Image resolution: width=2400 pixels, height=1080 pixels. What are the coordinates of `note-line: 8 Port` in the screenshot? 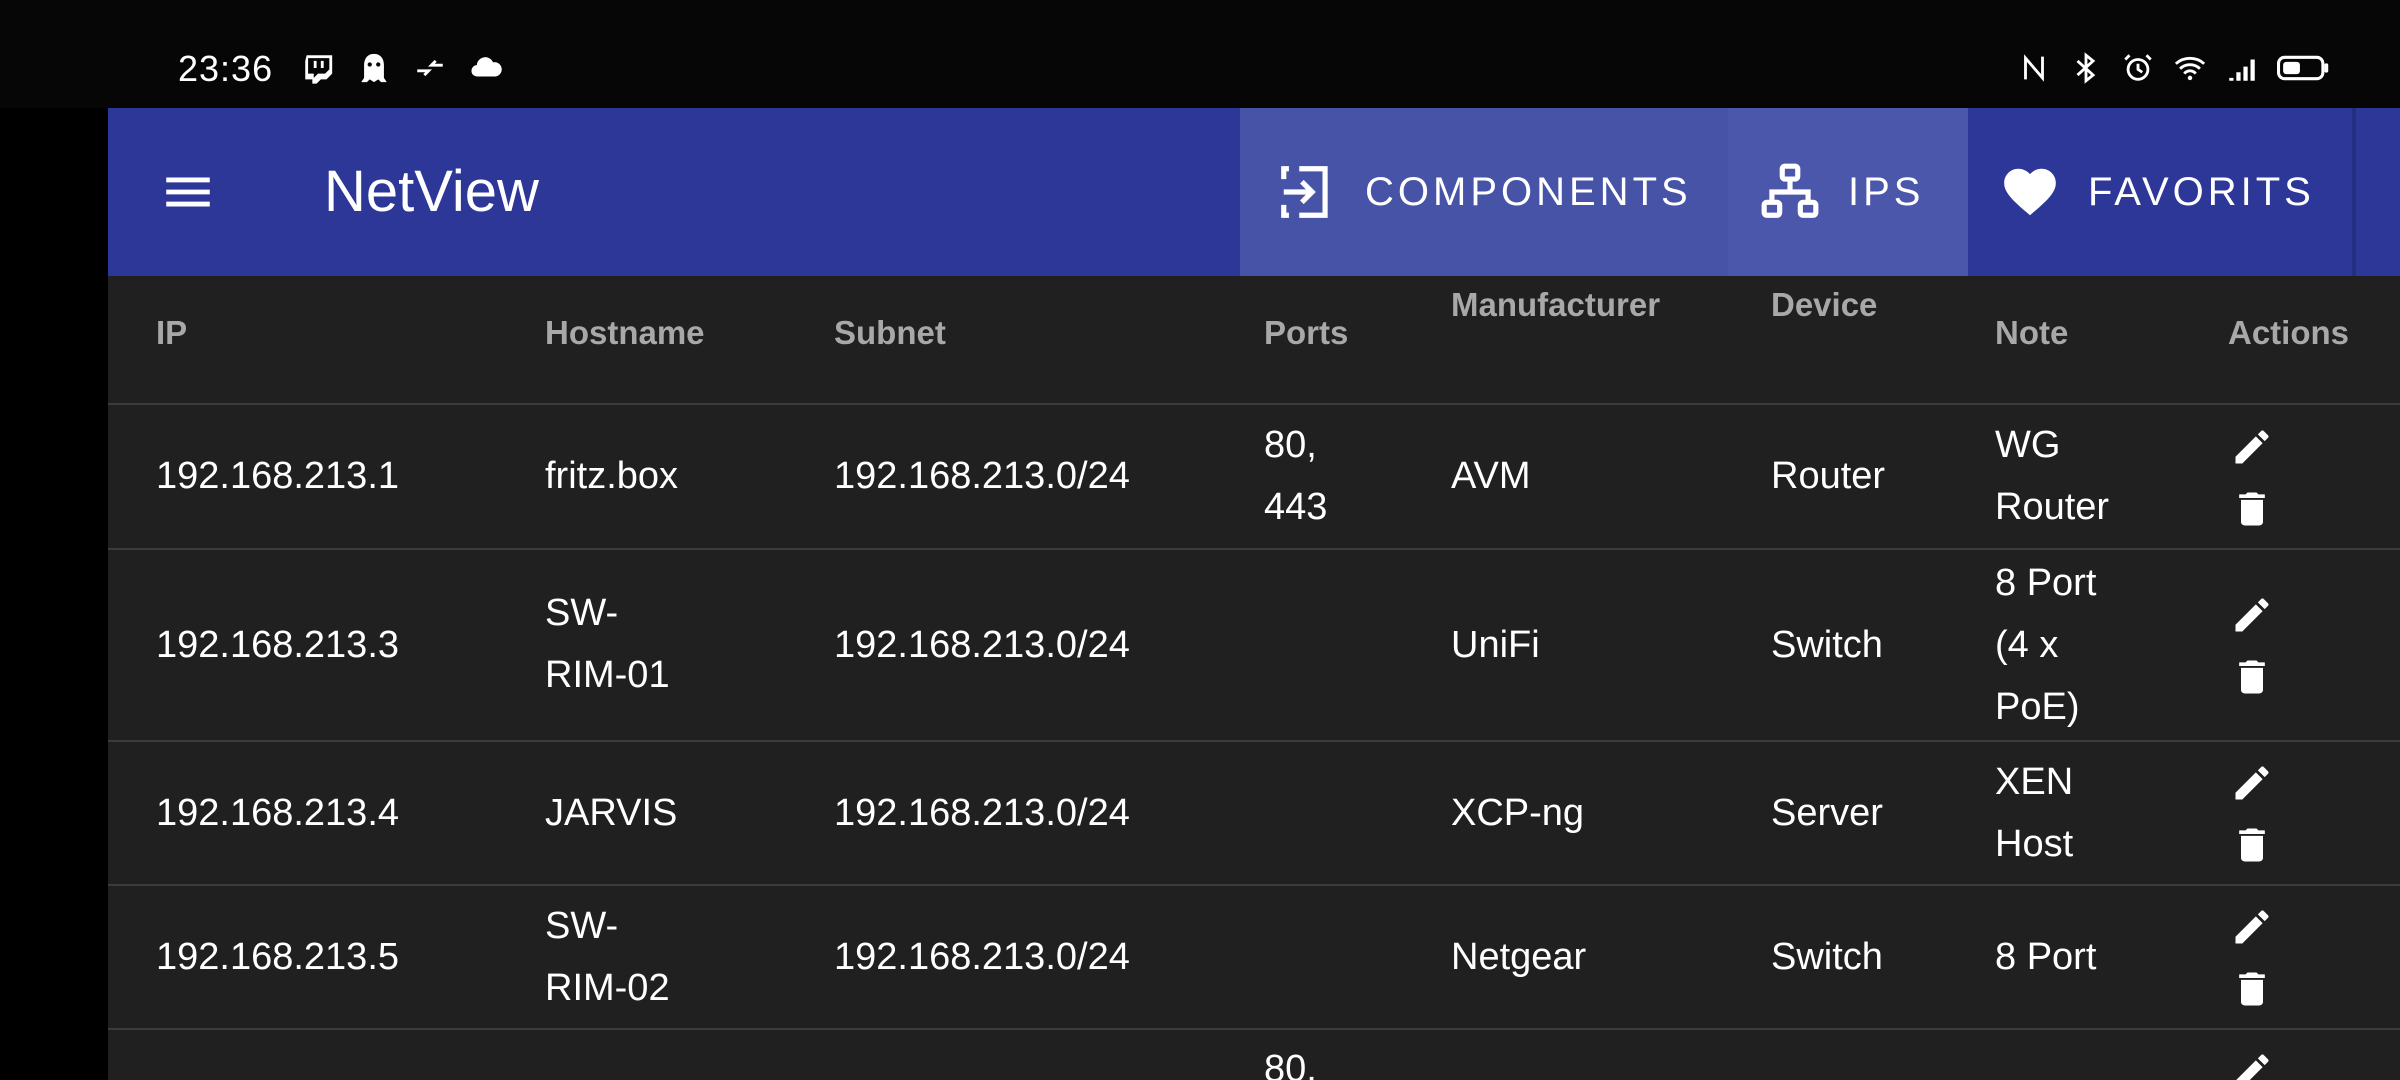 It's located at (2046, 583).